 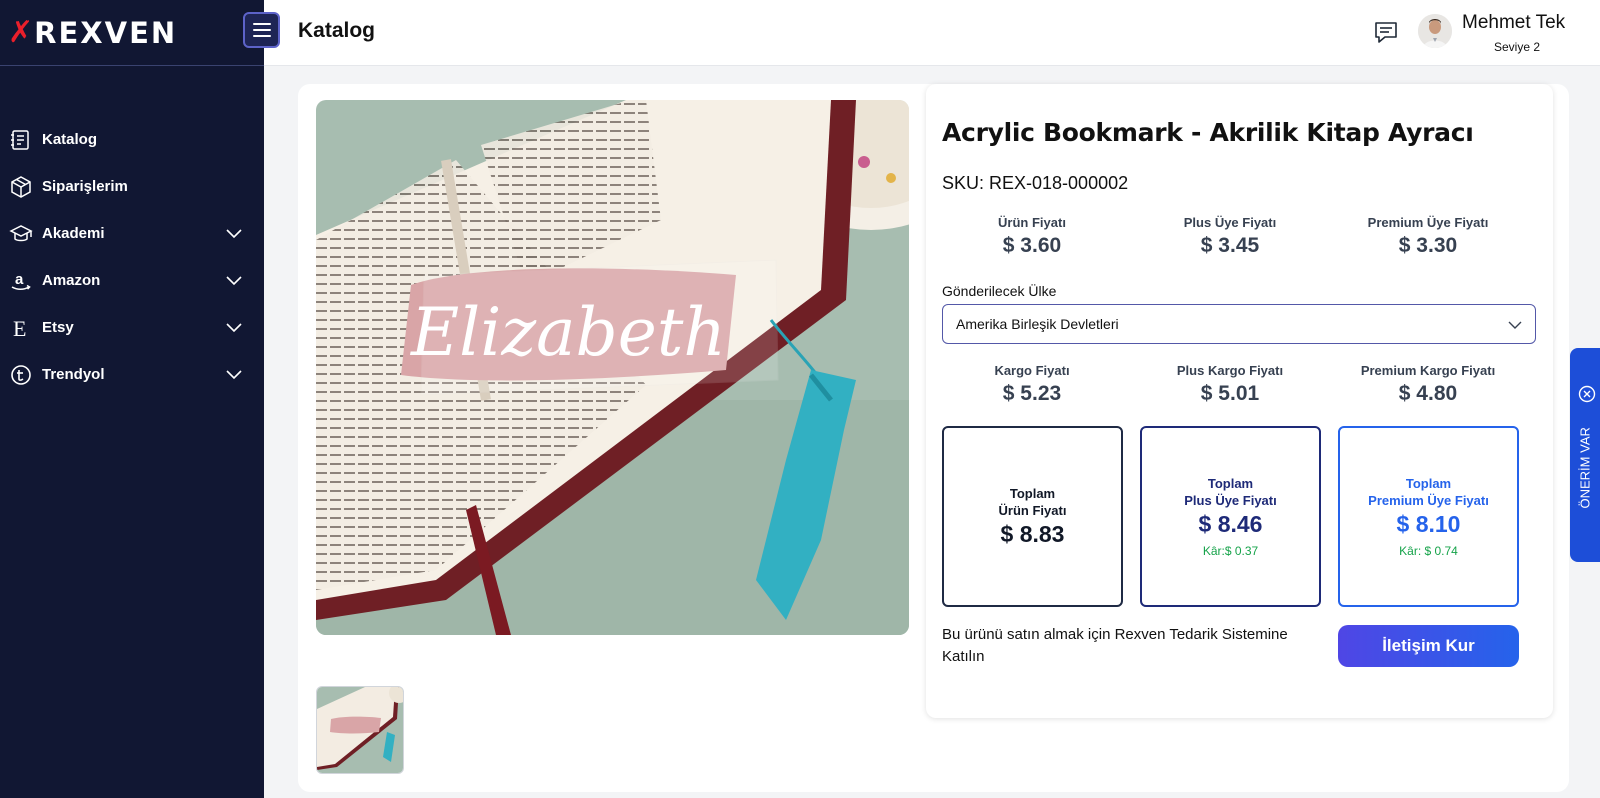 I want to click on sidebar-item-label: Etsy, so click(x=58, y=327).